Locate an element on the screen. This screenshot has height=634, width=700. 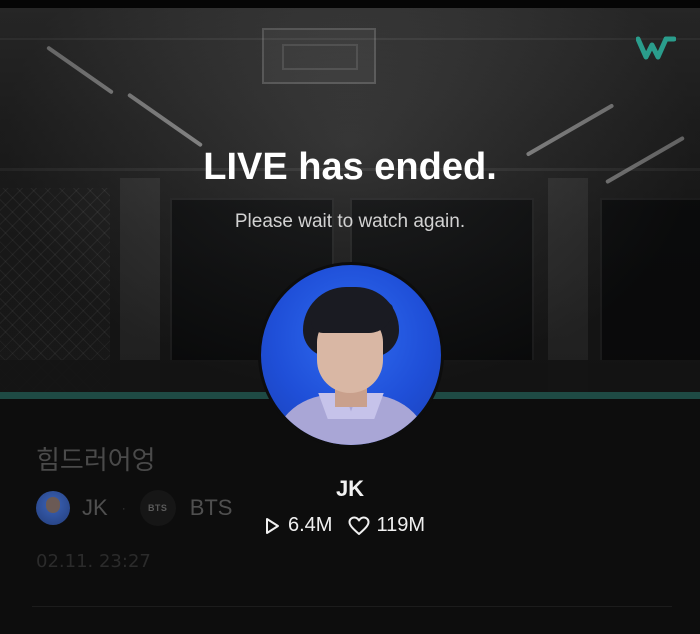
artist-stats: 6.4M 119M is located at coordinates (343, 525).